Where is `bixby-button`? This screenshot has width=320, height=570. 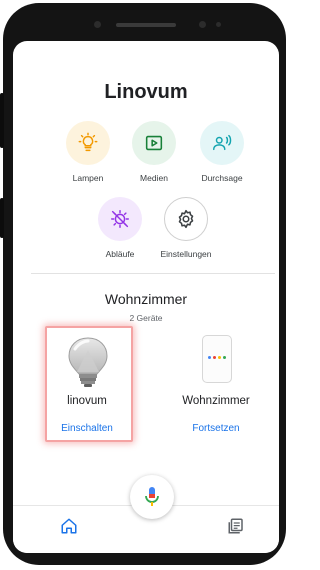 bixby-button is located at coordinates (2, 218).